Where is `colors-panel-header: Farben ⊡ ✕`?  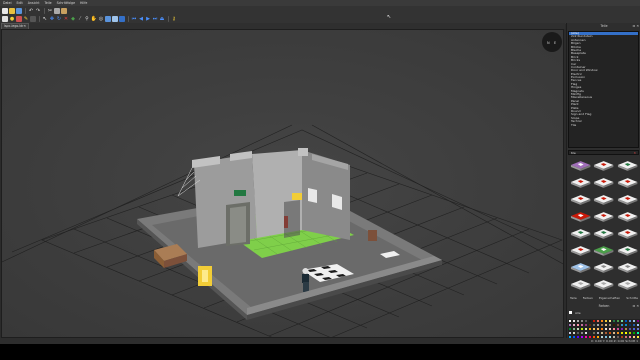
colors-panel-header: Farben ⊡ ✕ is located at coordinates (603, 306).